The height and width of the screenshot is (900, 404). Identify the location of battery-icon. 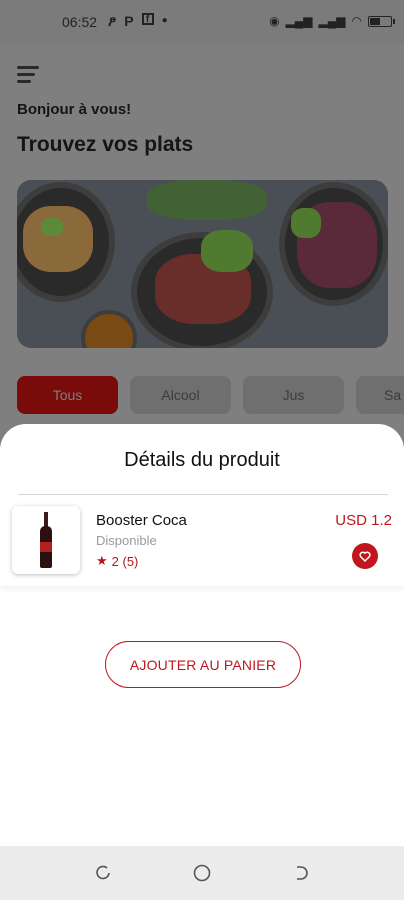
(381, 21).